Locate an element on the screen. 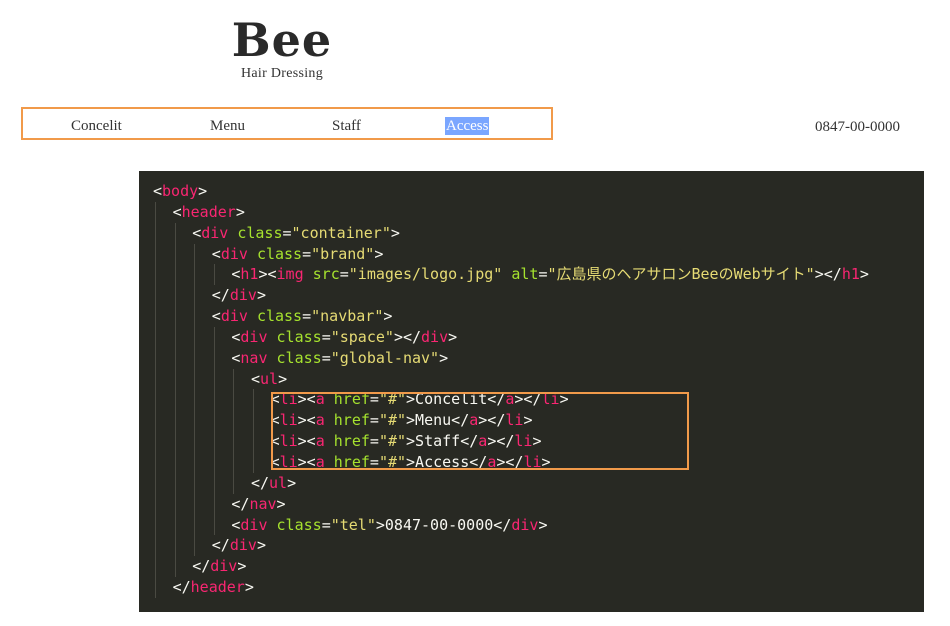 This screenshot has width=950, height=626. code-token: header is located at coordinates (208, 211).